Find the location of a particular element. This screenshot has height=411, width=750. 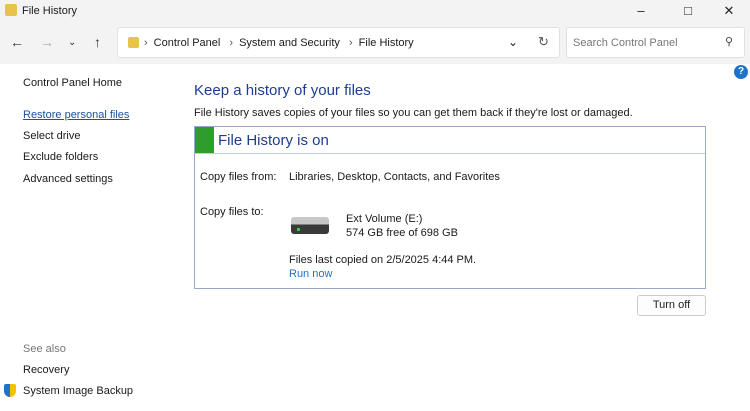

shield-icon is located at coordinates (10, 390).